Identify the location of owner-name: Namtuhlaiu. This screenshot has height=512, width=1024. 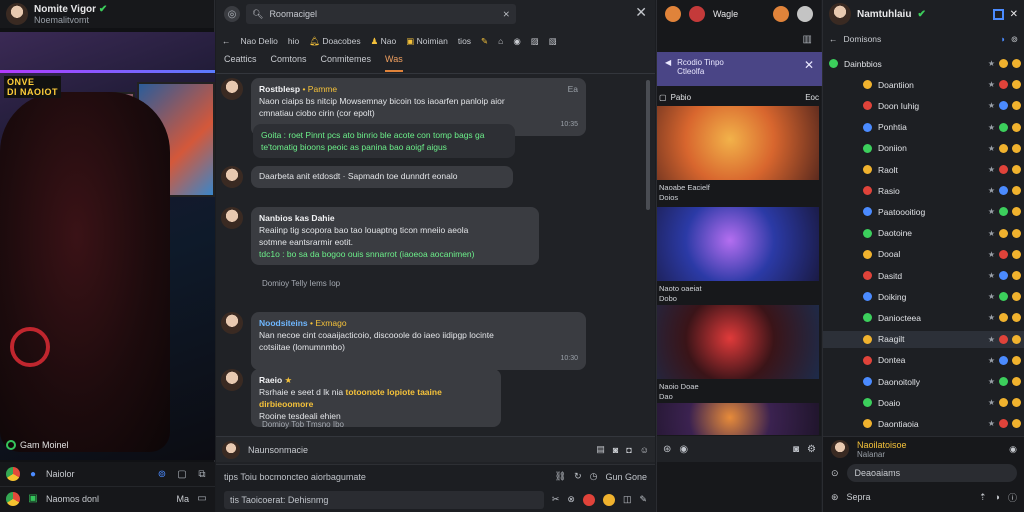
(884, 14).